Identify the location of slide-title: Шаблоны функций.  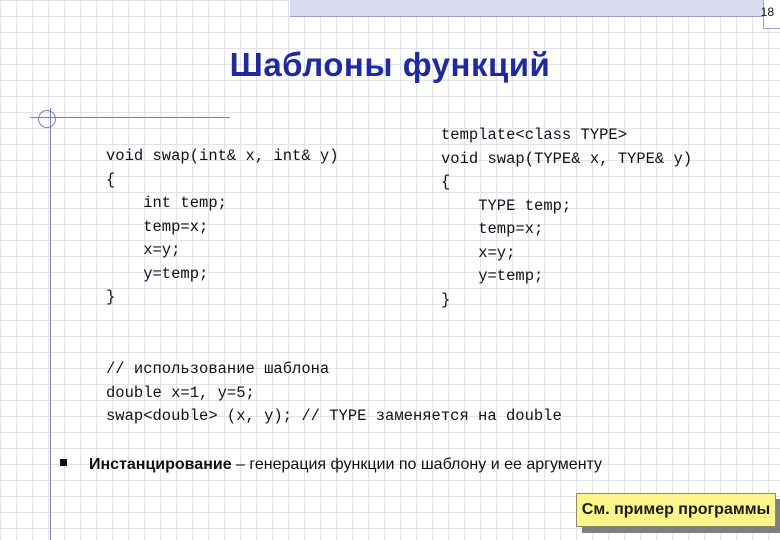
(390, 64).